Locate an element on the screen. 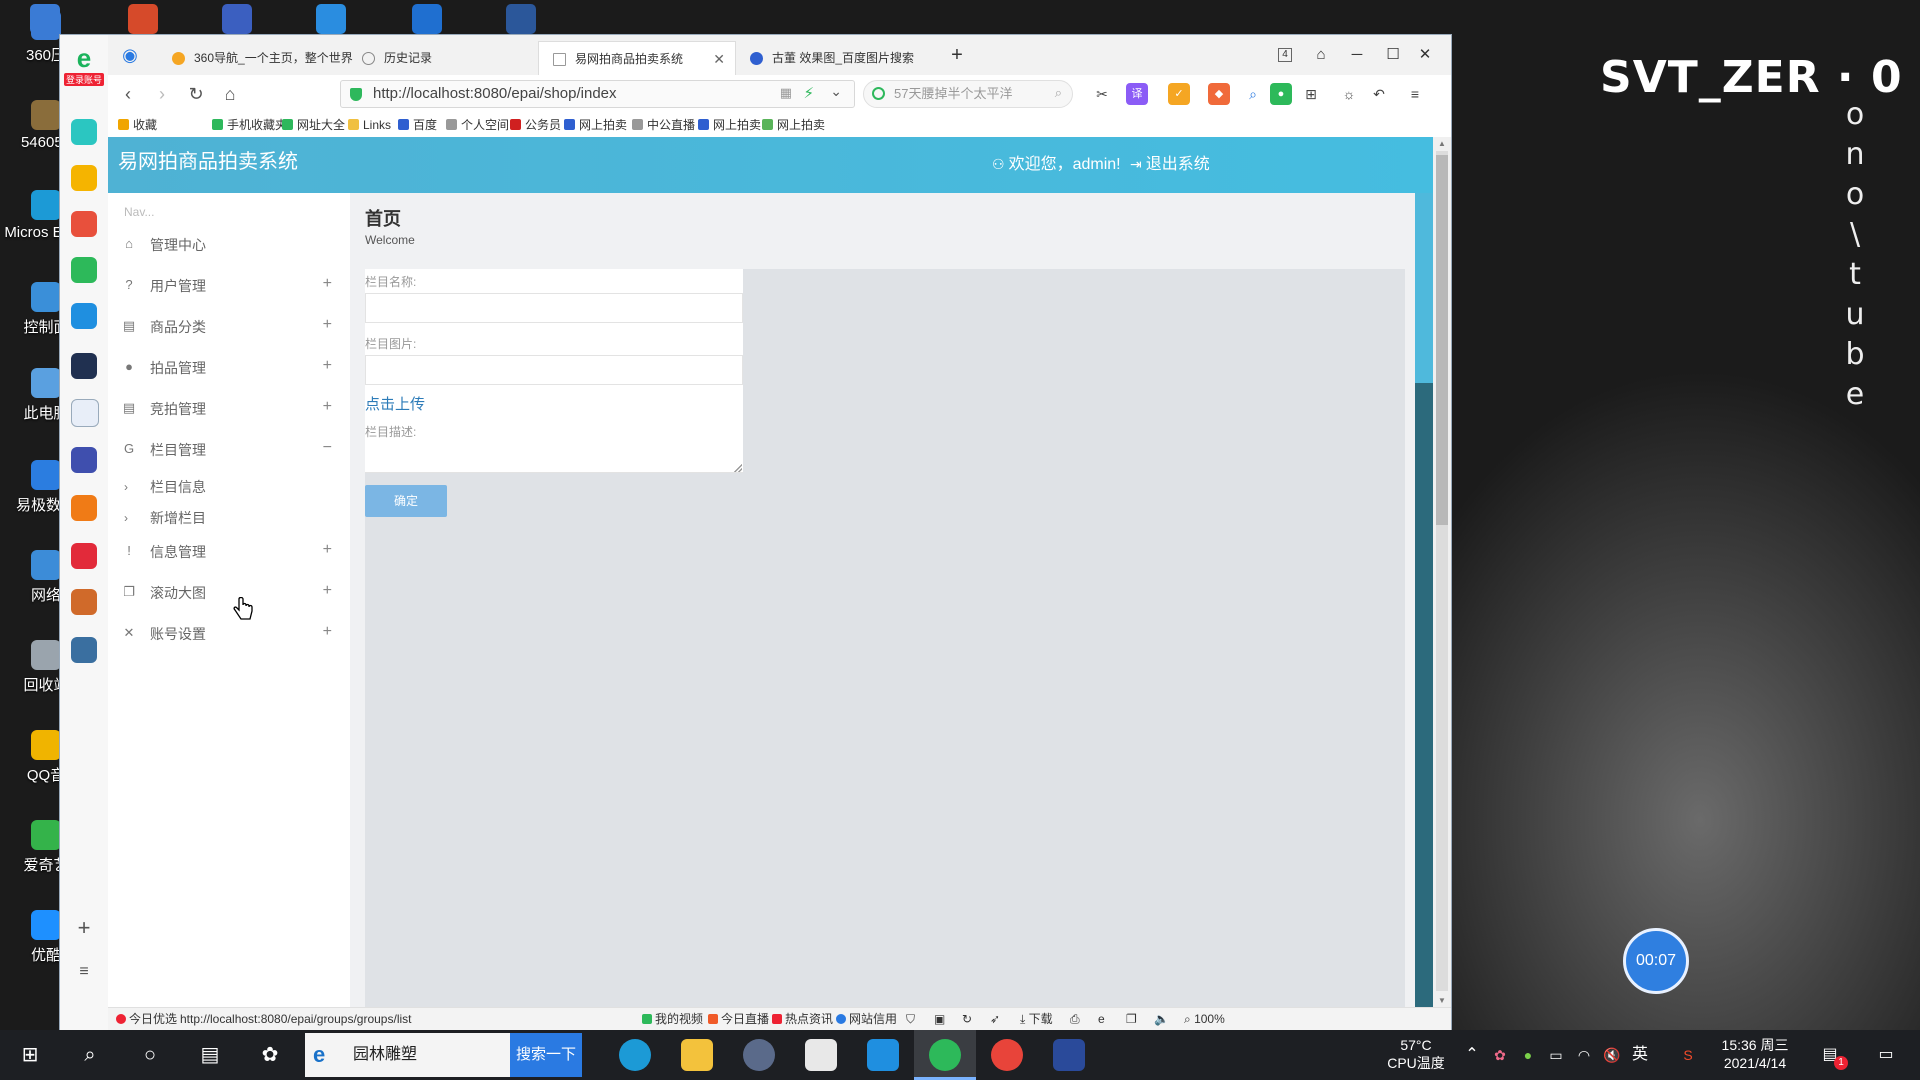 This screenshot has width=1920, height=1080. bookmark-item: 百度 is located at coordinates (417, 125).